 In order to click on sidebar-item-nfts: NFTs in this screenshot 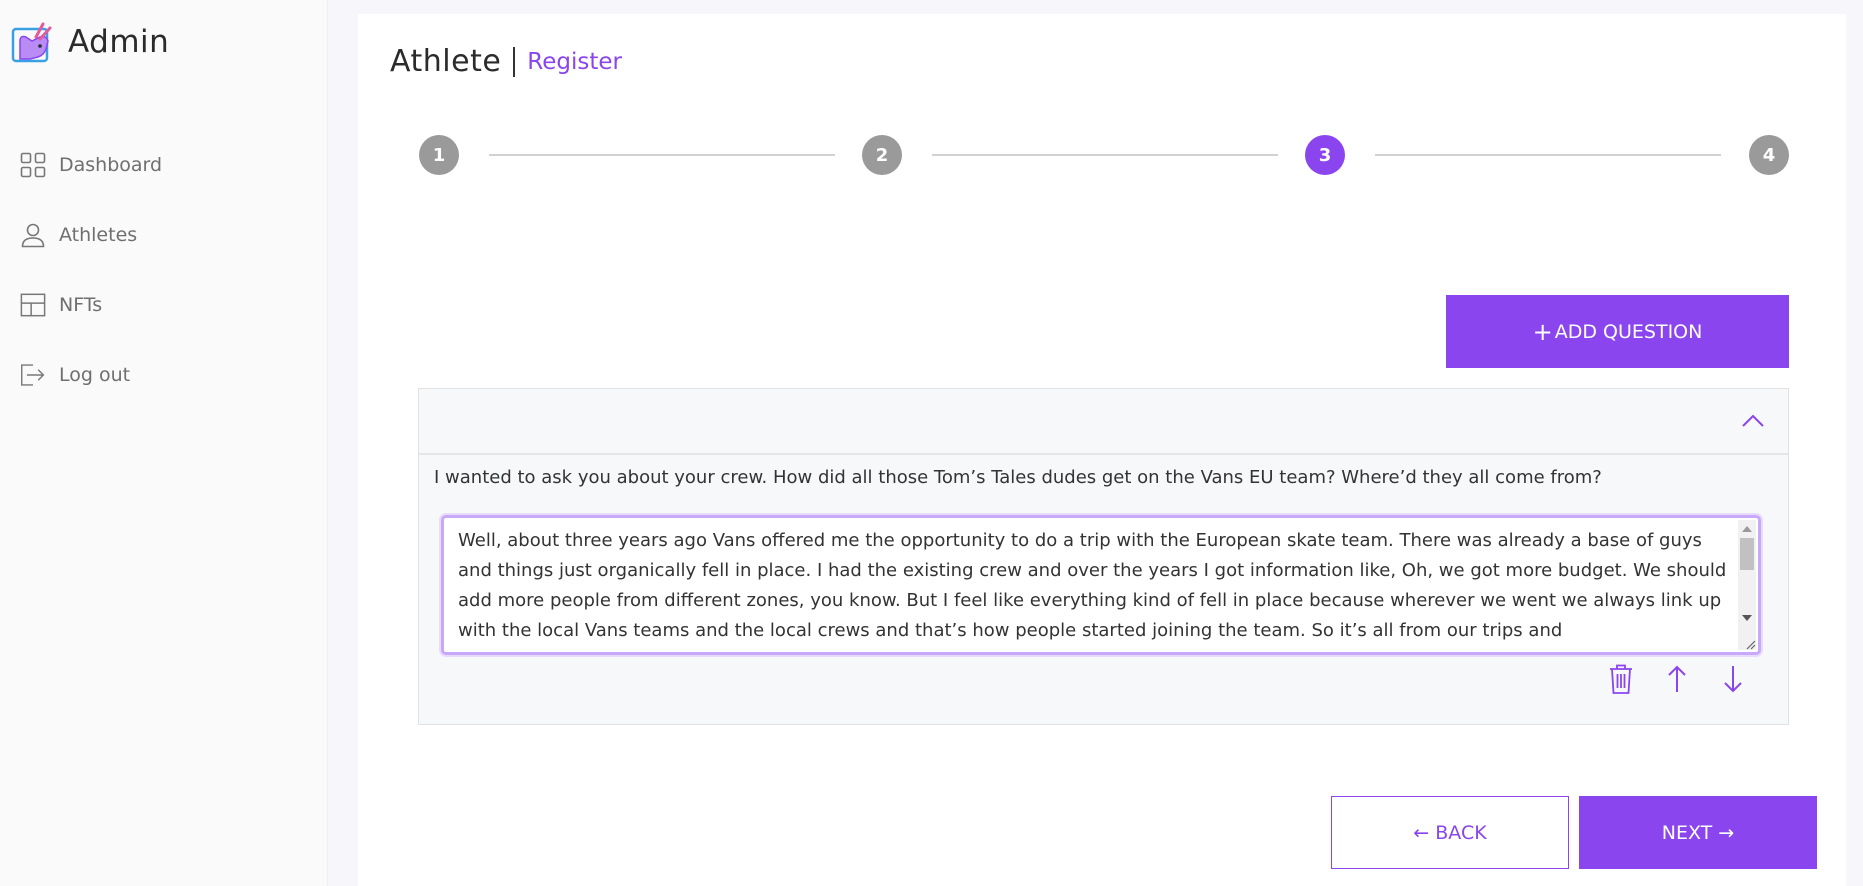, I will do `click(163, 305)`.